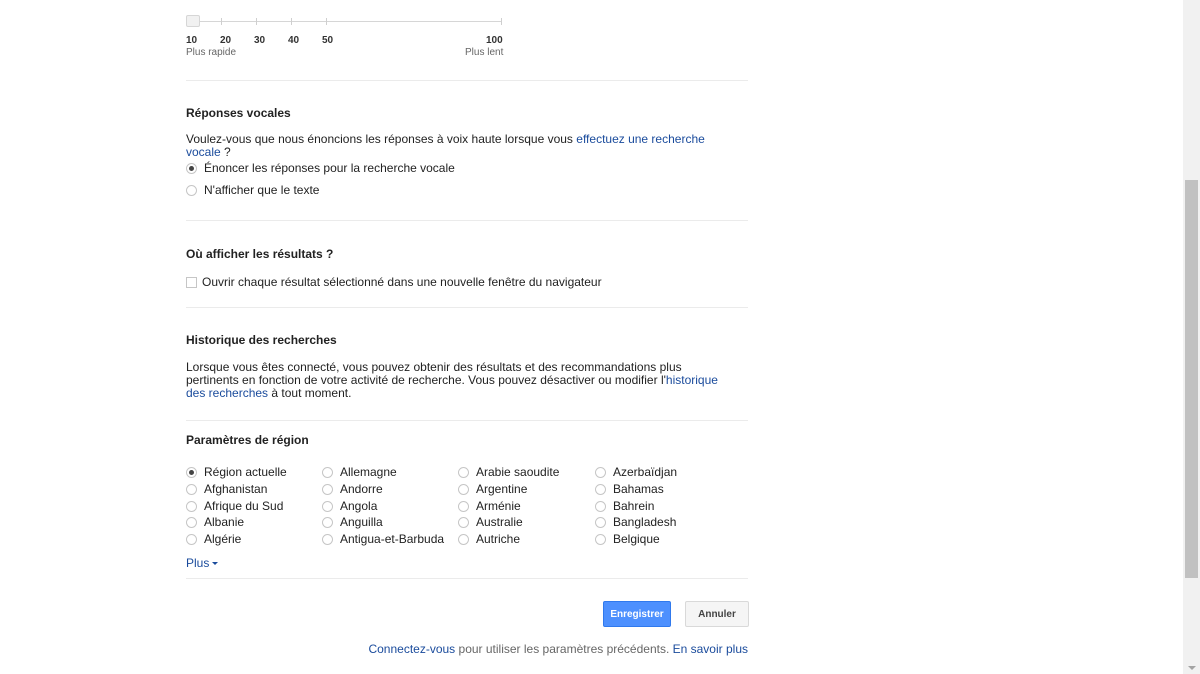 The width and height of the screenshot is (1200, 674). I want to click on results-section-title: Où afficher les résultats ?, so click(260, 254).